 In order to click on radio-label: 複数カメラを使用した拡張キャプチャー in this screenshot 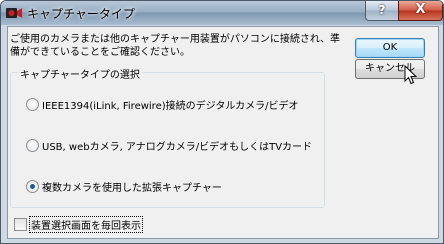, I will do `click(132, 188)`.